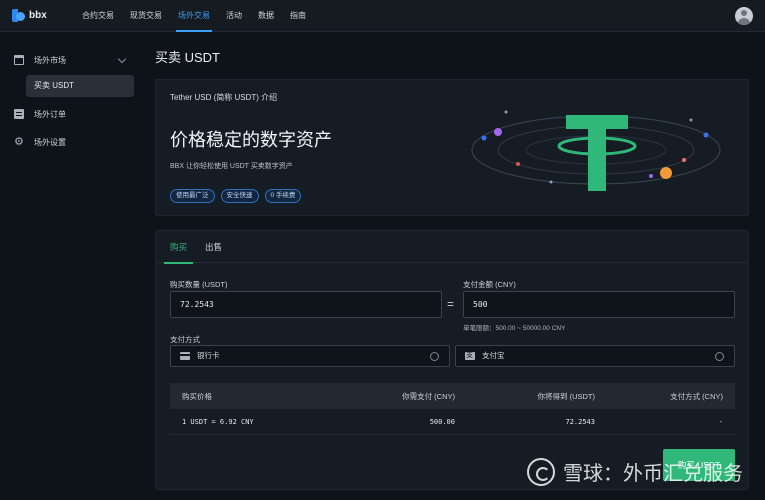  Describe the element at coordinates (596, 150) in the screenshot. I see `tether-logo-icon` at that location.